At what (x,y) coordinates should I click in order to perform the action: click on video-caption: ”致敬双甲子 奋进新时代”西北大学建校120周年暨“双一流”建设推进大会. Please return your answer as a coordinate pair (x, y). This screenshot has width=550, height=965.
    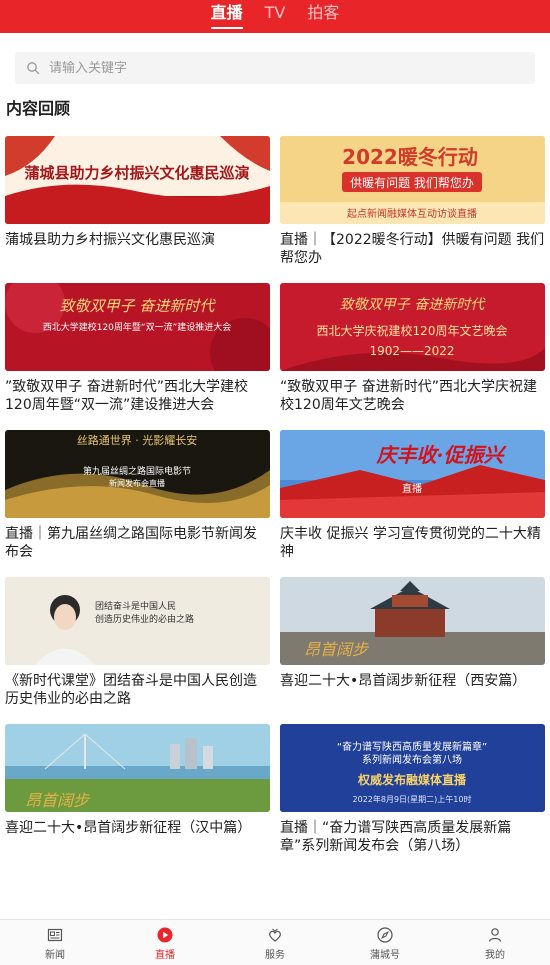
    Looking at the image, I should click on (137, 398).